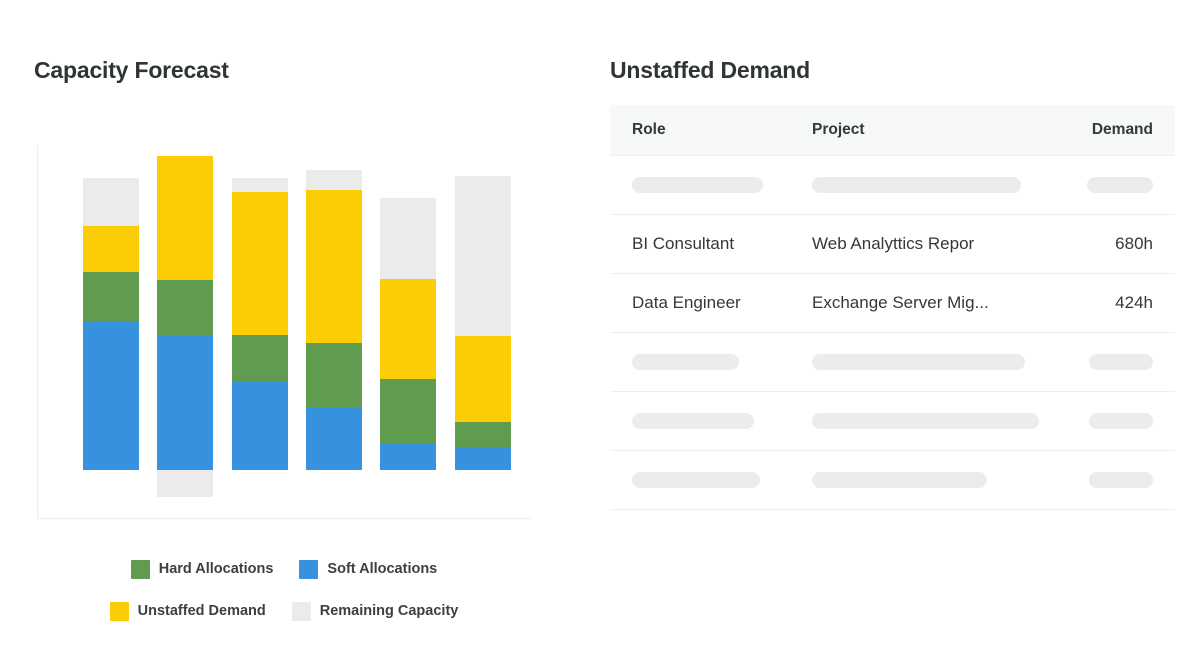 This screenshot has height=665, width=1200. I want to click on cell-project: Web Analyttics Repor, so click(893, 243).